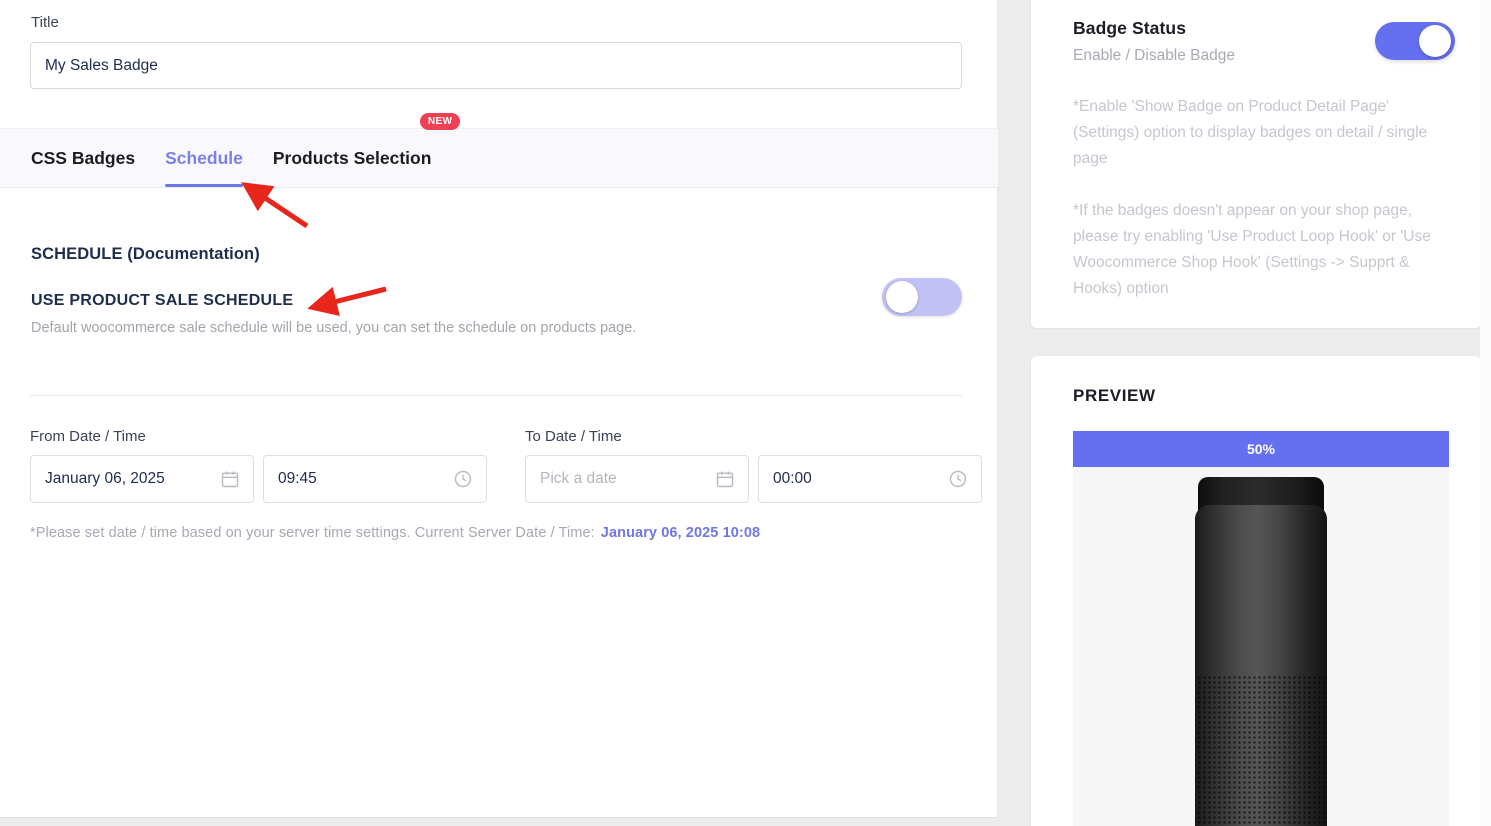 Image resolution: width=1491 pixels, height=826 pixels. I want to click on preview-product-image, so click(1261, 646).